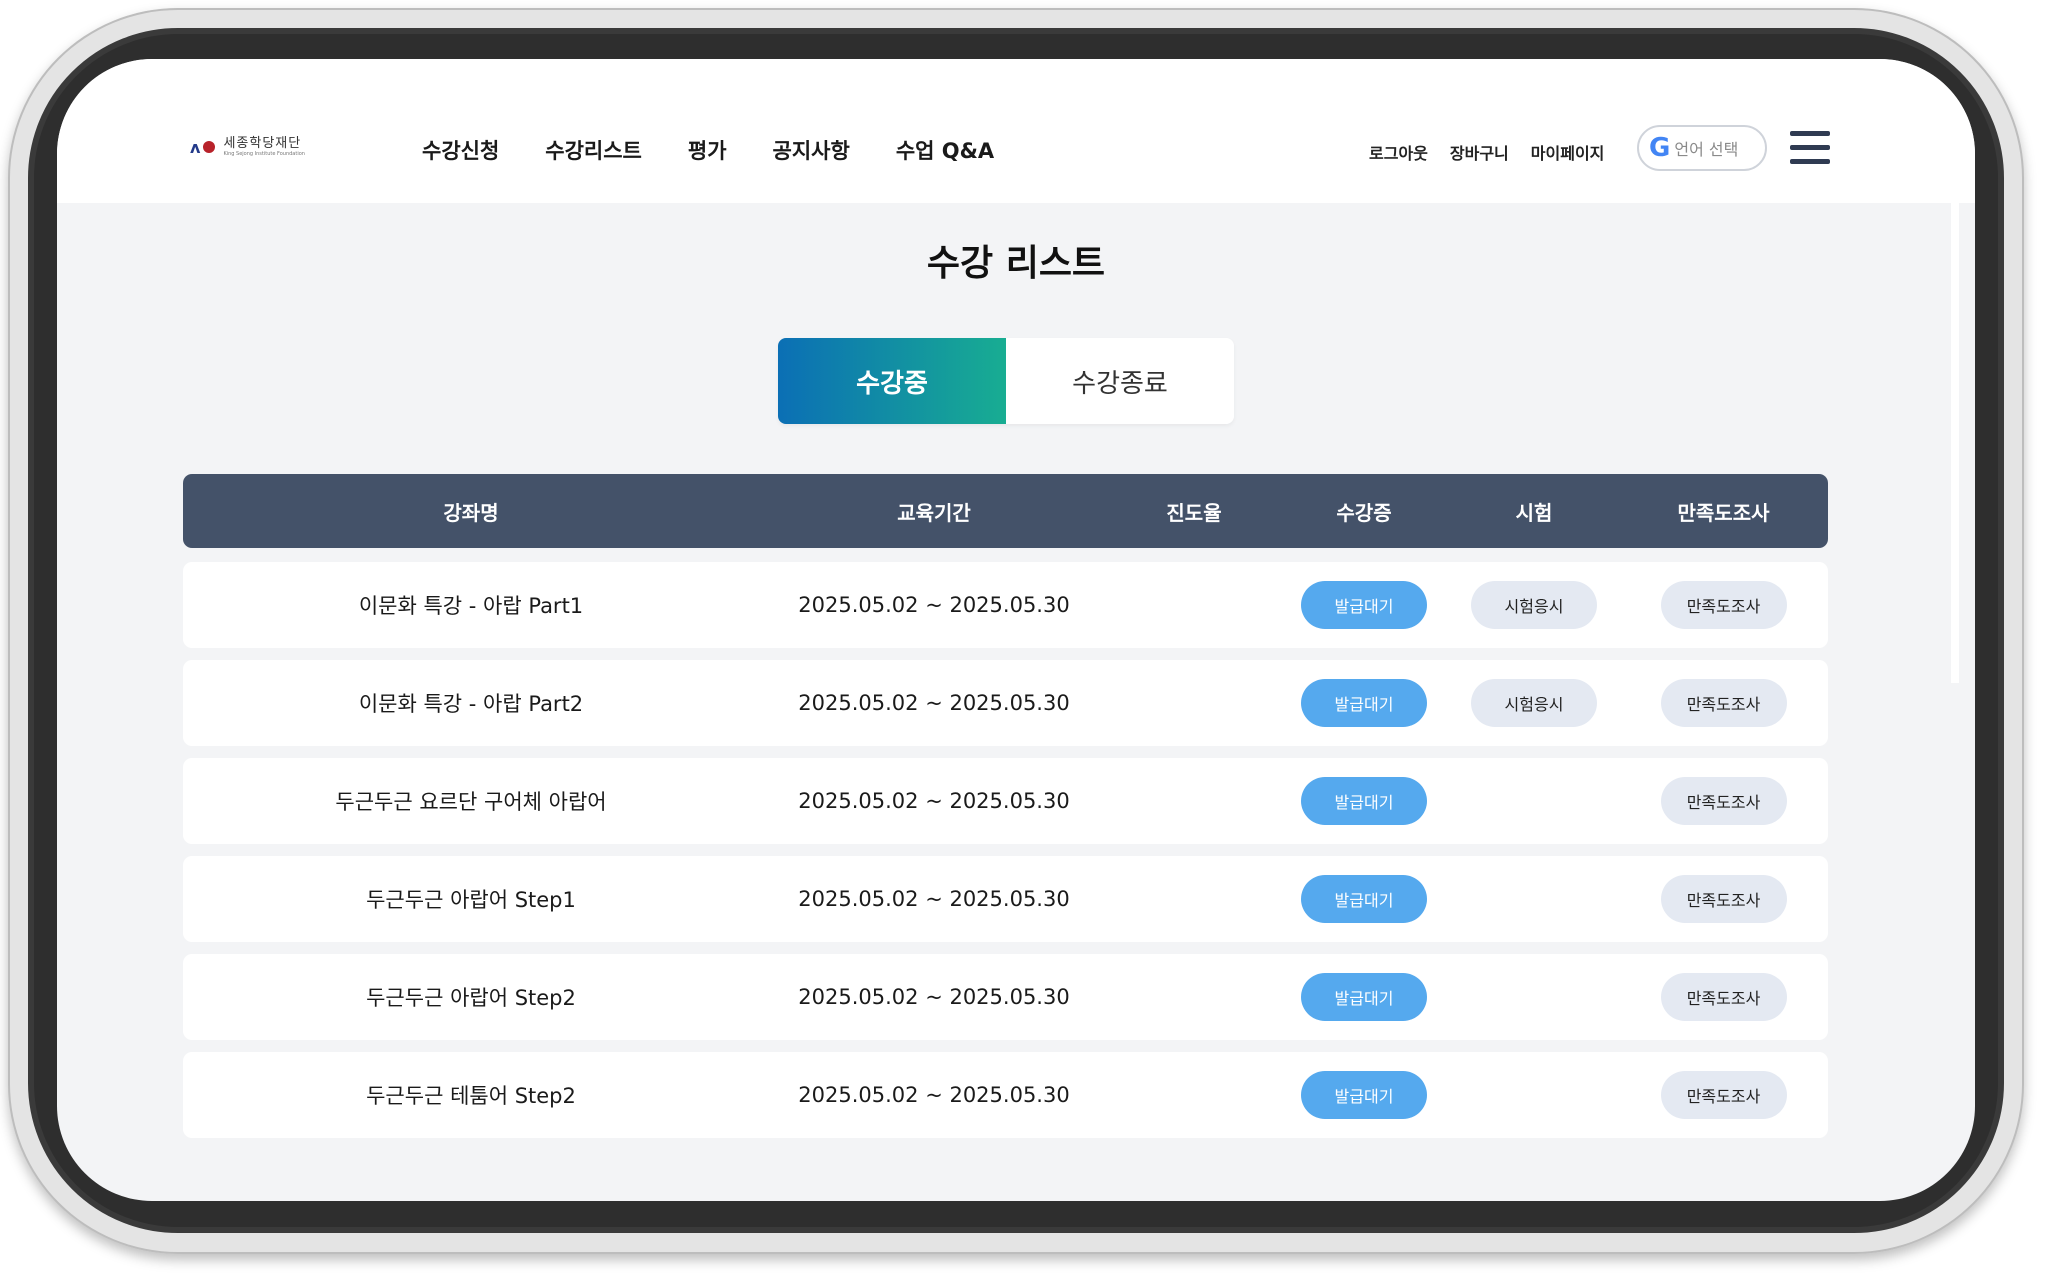  Describe the element at coordinates (471, 998) in the screenshot. I see `course-name: 두근두근 아랍어 Step2` at that location.